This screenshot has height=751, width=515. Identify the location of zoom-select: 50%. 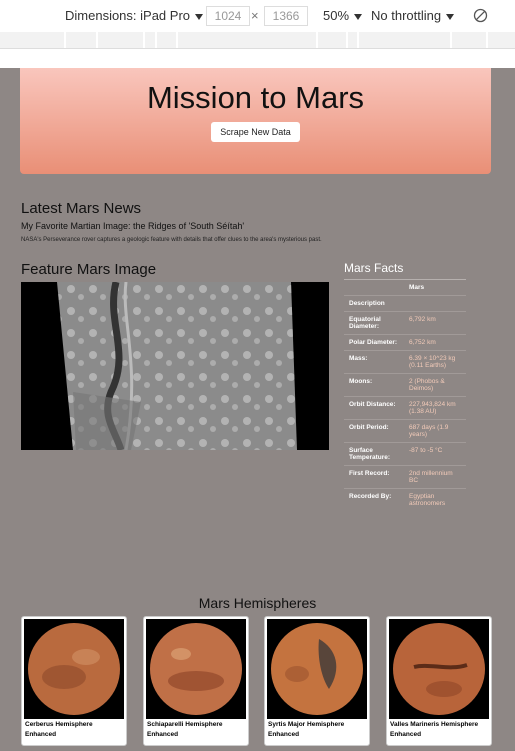
(343, 15).